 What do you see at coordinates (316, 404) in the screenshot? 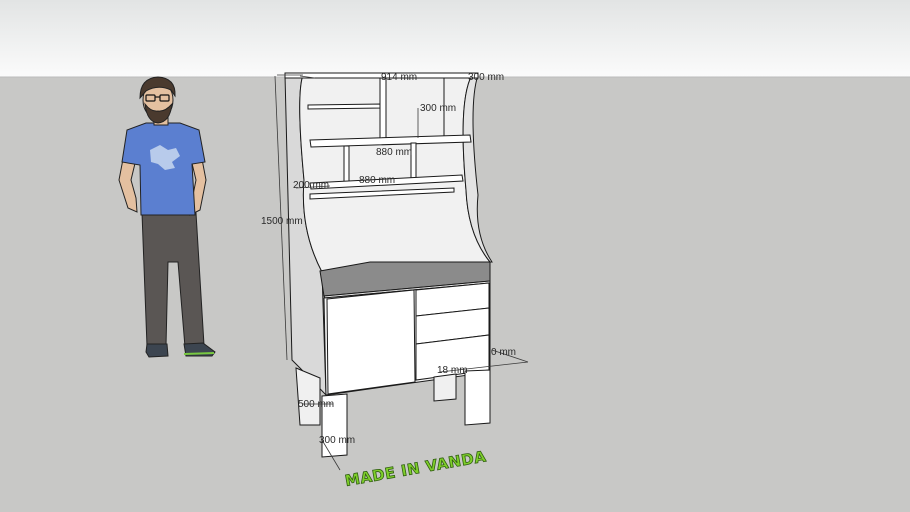
I see `dim-leg-height: 500 mm` at bounding box center [316, 404].